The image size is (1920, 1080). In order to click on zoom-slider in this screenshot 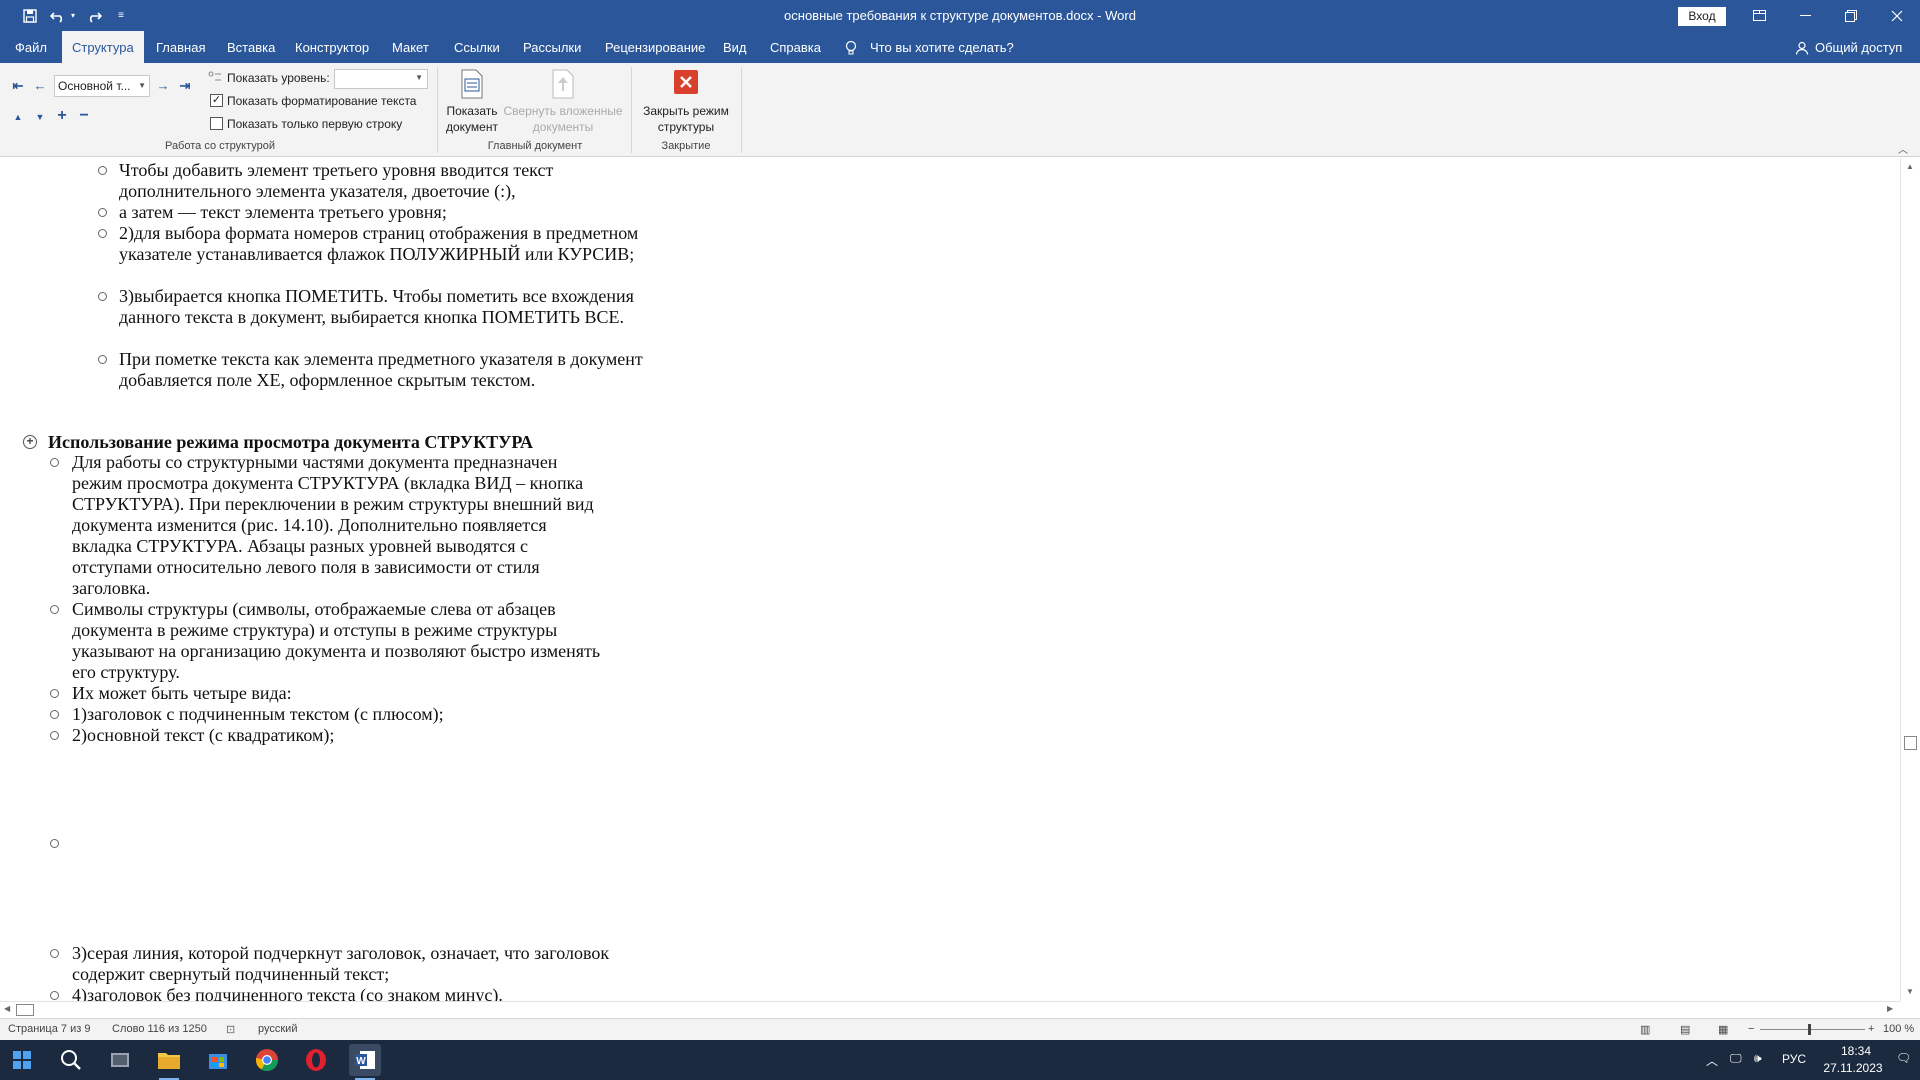, I will do `click(1812, 1029)`.